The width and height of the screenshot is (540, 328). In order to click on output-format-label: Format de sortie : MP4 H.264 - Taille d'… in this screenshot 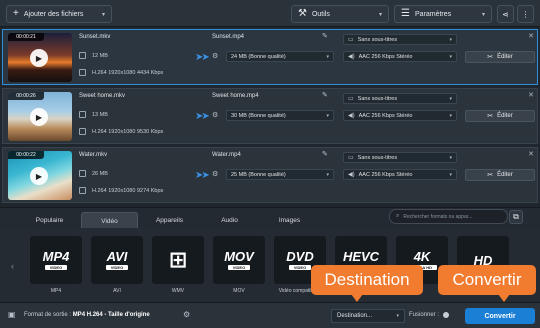, I will do `click(87, 315)`.